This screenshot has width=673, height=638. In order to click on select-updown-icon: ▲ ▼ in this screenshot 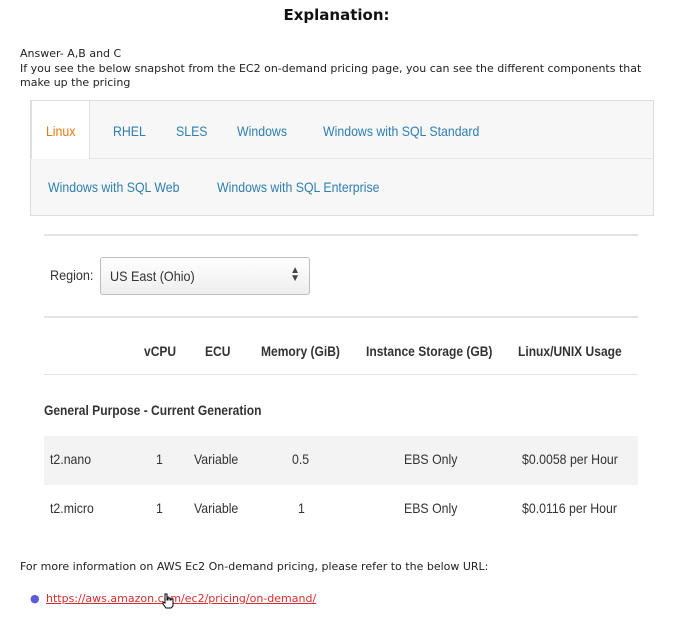, I will do `click(295, 274)`.